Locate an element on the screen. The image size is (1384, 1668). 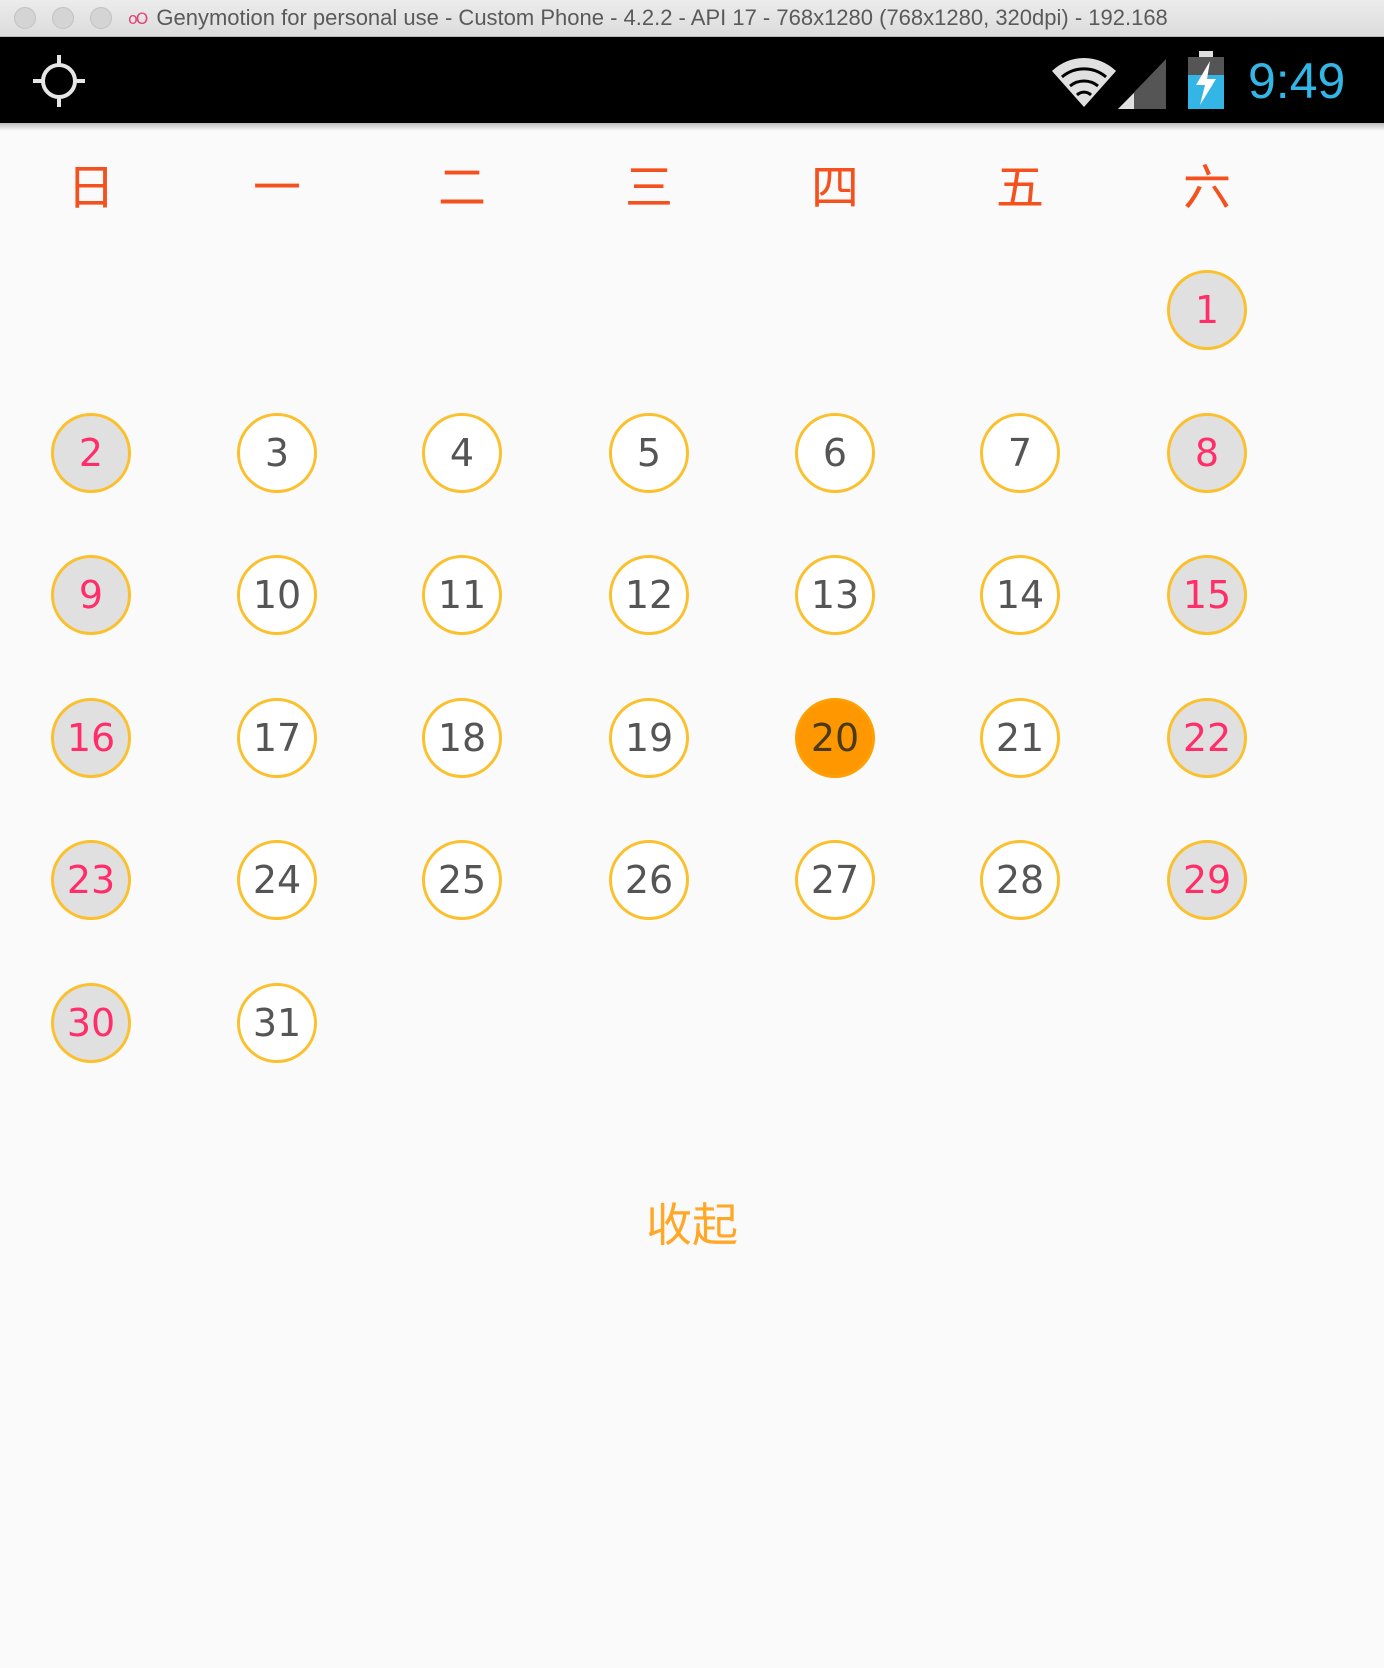
calendar-day: 13 is located at coordinates (835, 595).